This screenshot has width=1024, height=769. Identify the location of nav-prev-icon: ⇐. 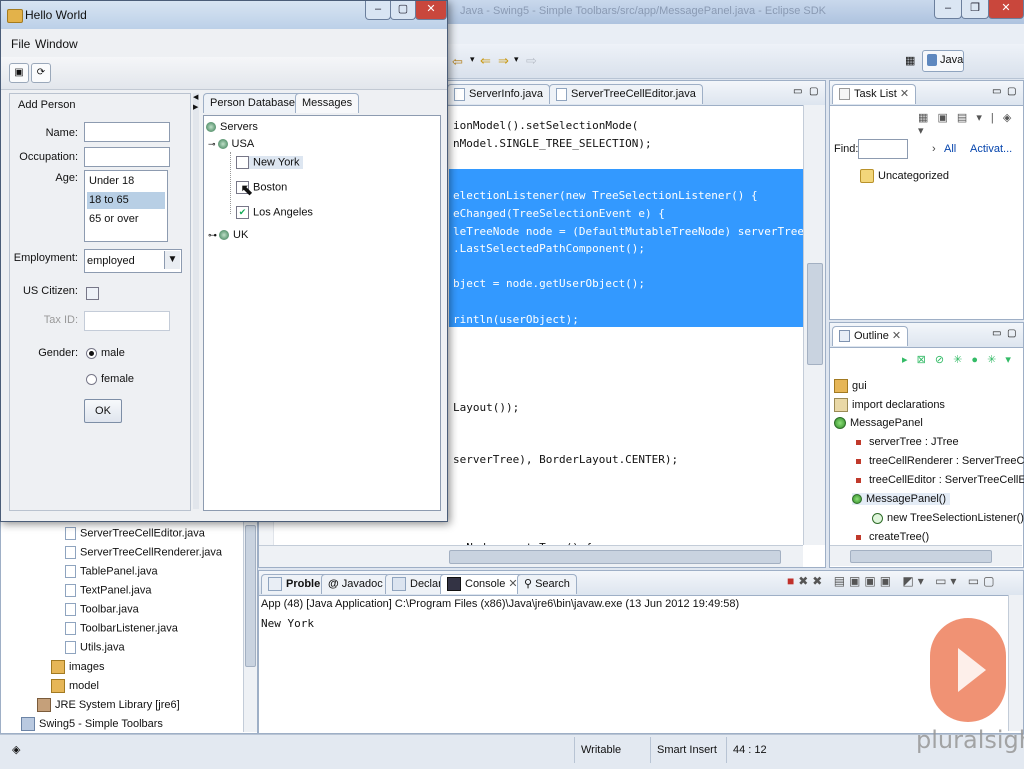
(485, 61).